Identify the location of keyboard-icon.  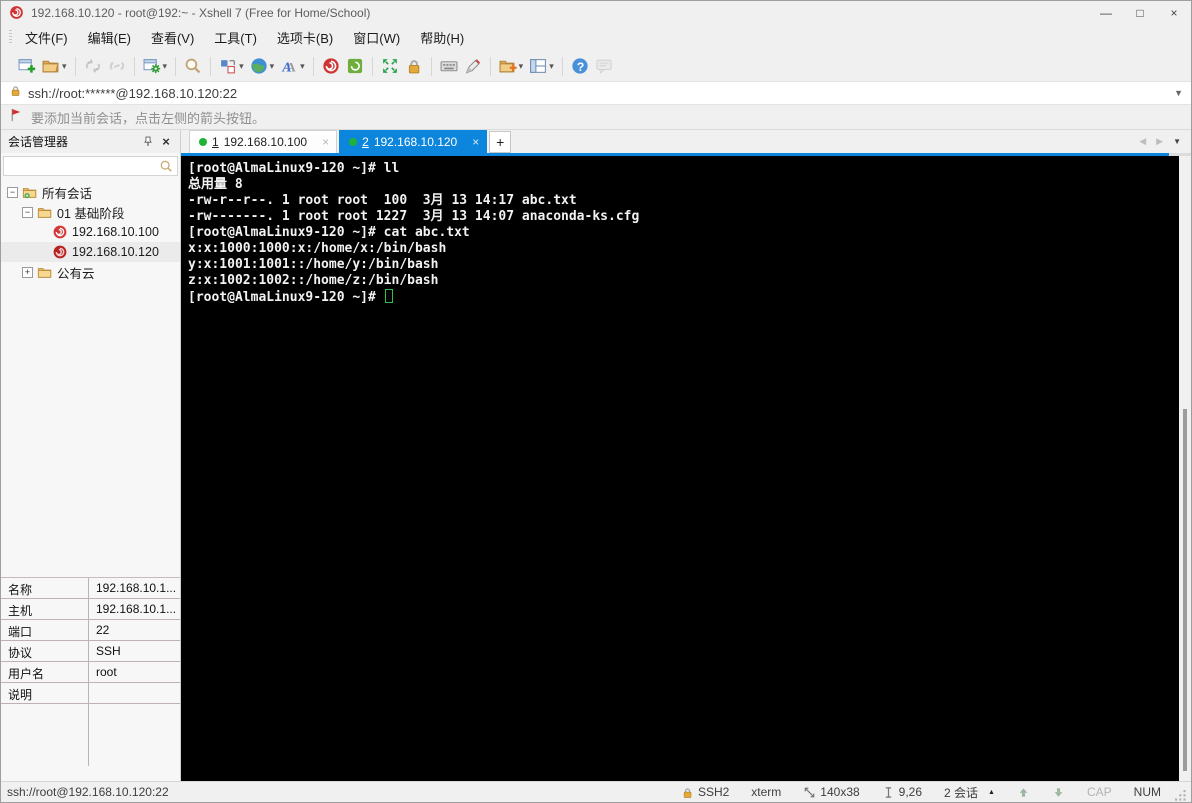
(449, 66).